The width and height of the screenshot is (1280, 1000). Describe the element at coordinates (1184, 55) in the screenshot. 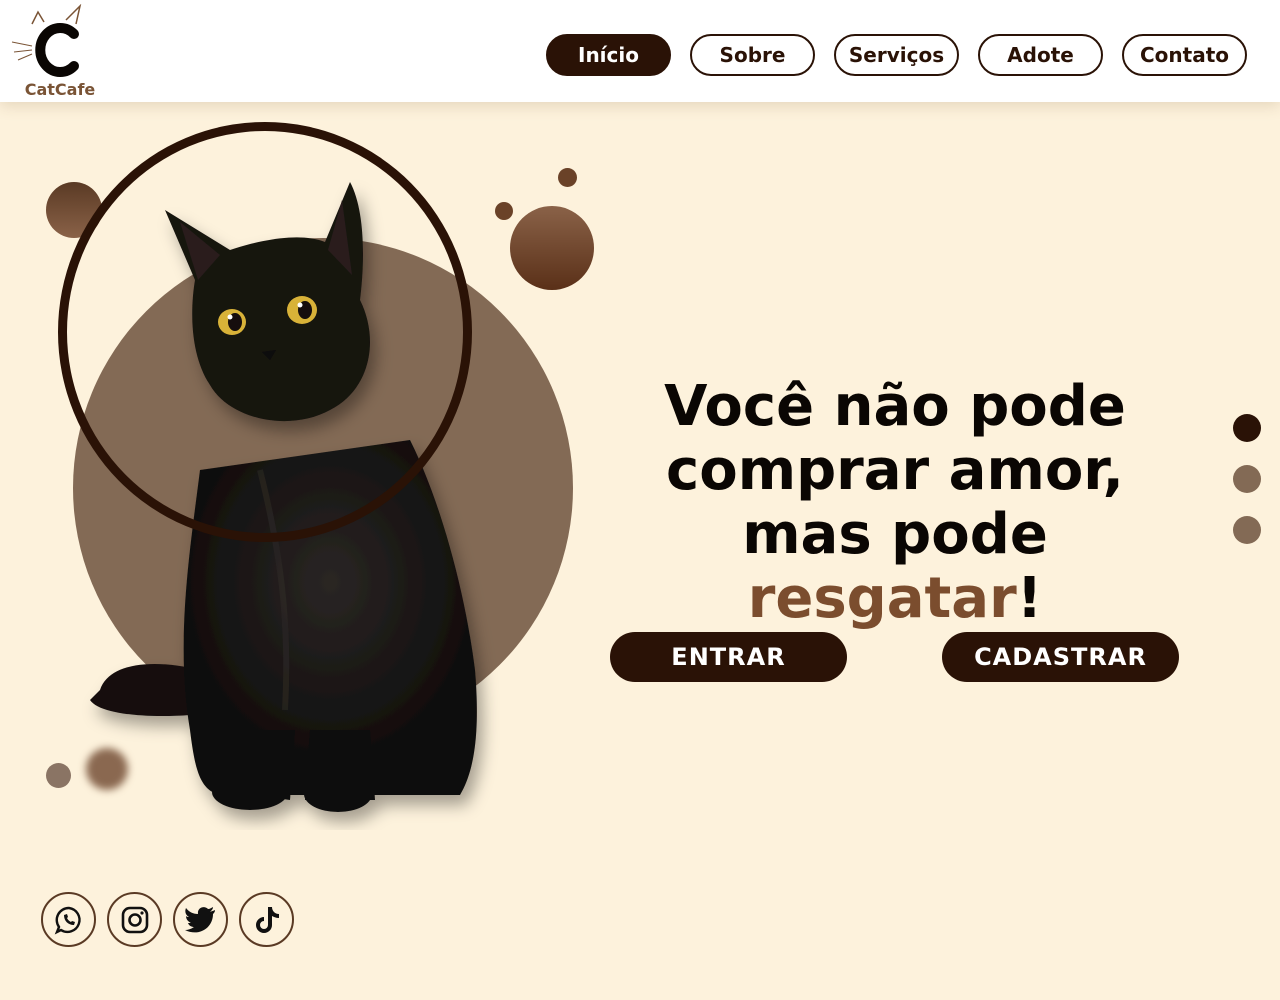

I see `nav-contato: Contato` at that location.